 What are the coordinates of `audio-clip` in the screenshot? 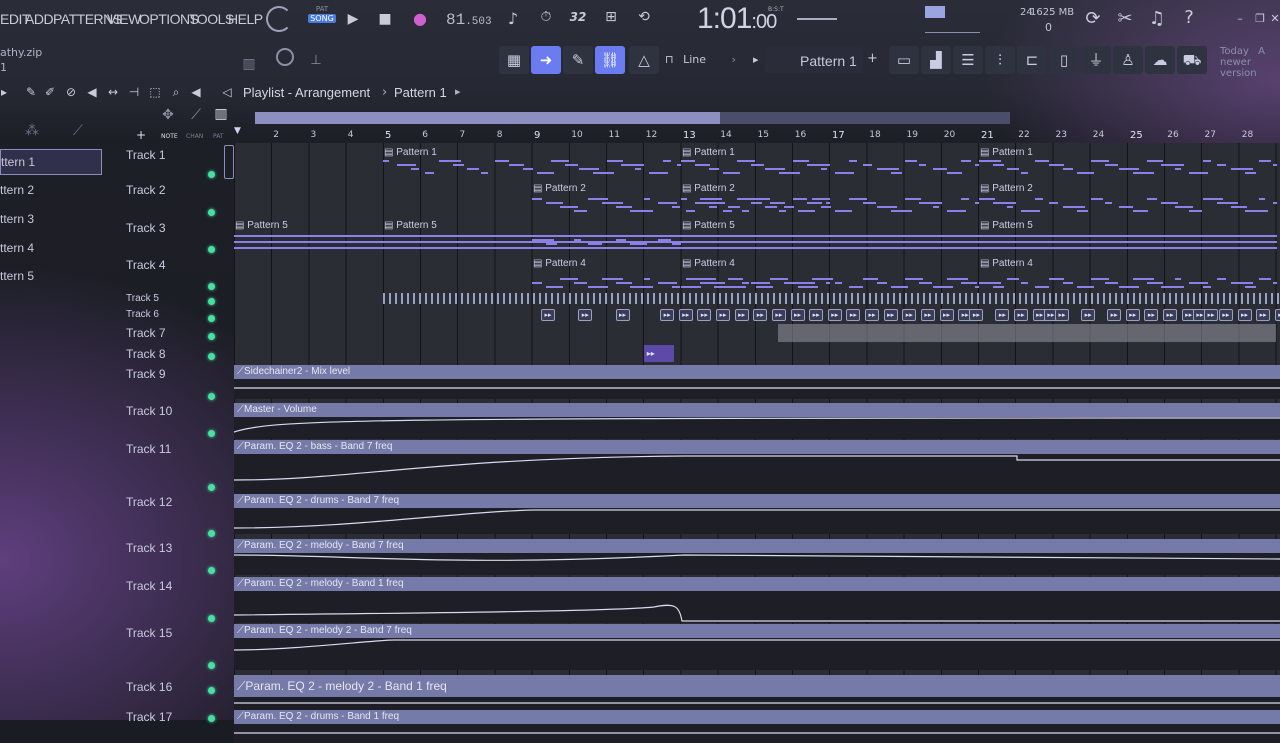 It's located at (1026, 333).